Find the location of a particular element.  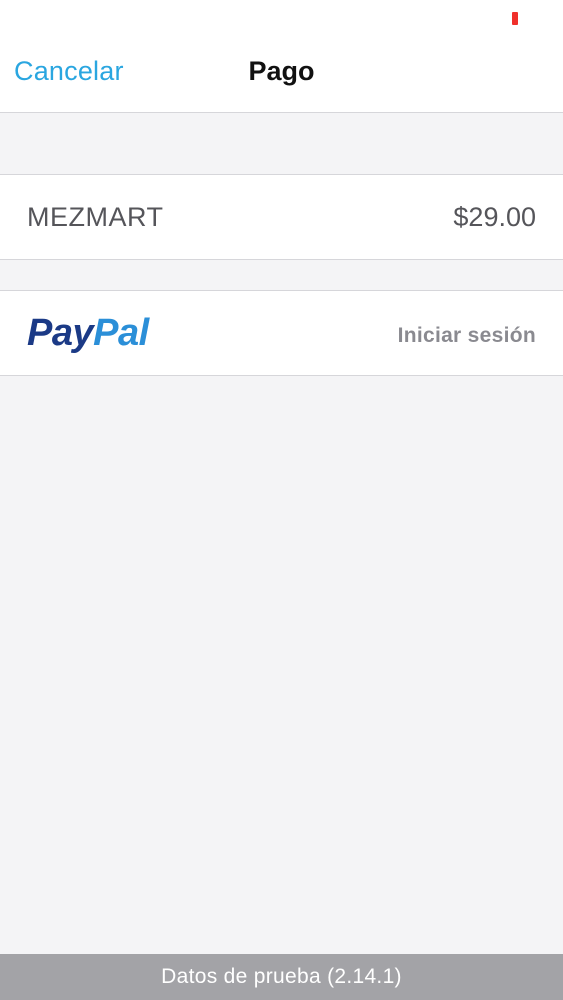

paypal-logo-pay: Pay is located at coordinates (60, 333).